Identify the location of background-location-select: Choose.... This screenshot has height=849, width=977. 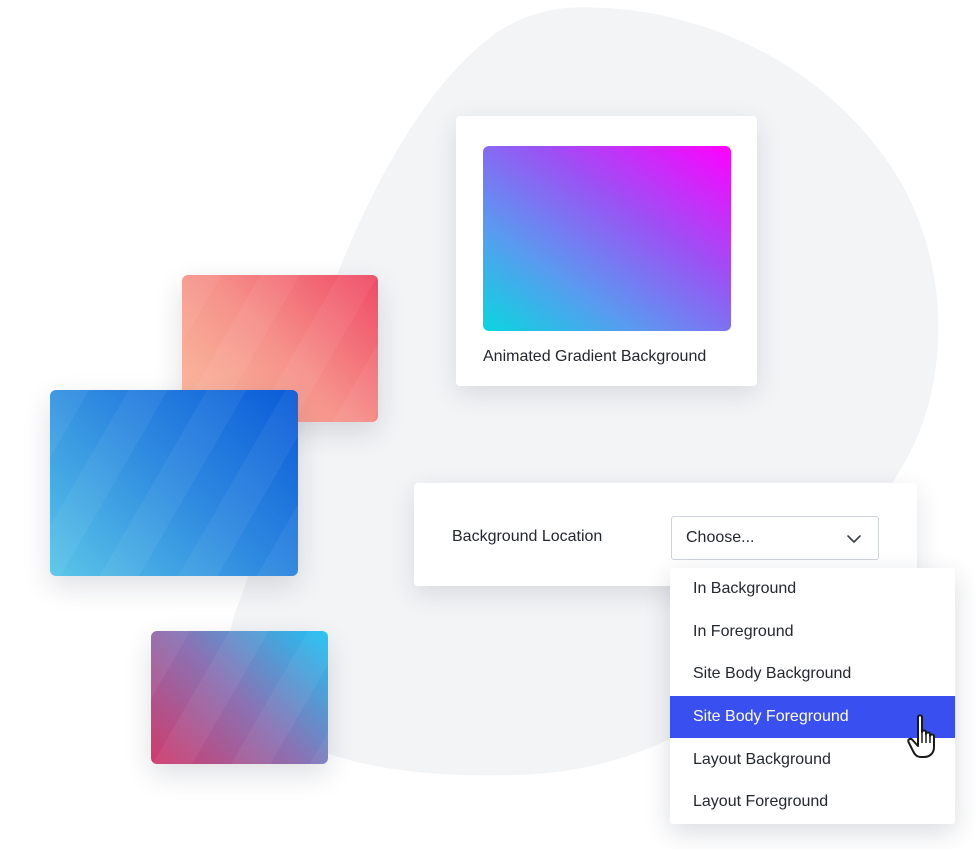
(775, 538).